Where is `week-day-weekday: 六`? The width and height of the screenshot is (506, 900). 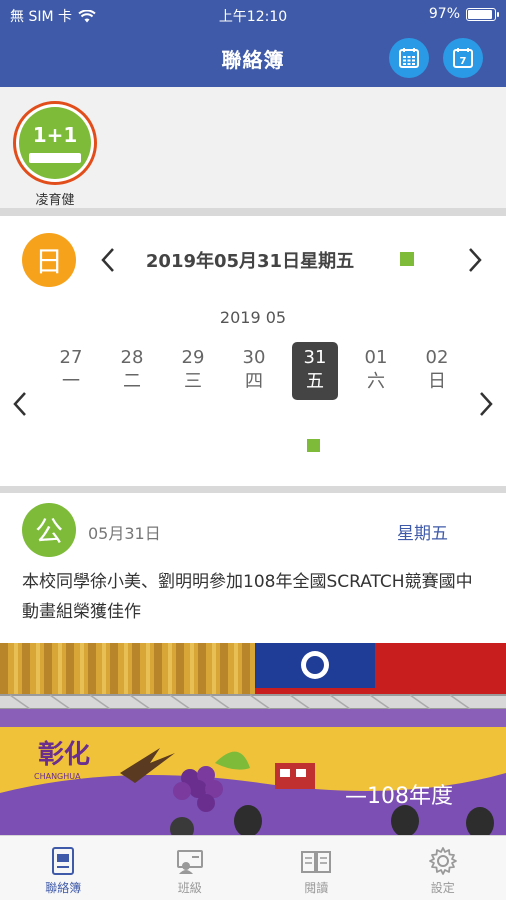
week-day-weekday: 六 is located at coordinates (376, 381).